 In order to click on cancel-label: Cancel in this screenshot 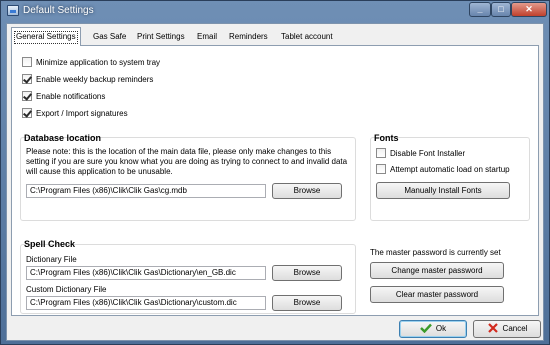, I will do `click(515, 328)`.